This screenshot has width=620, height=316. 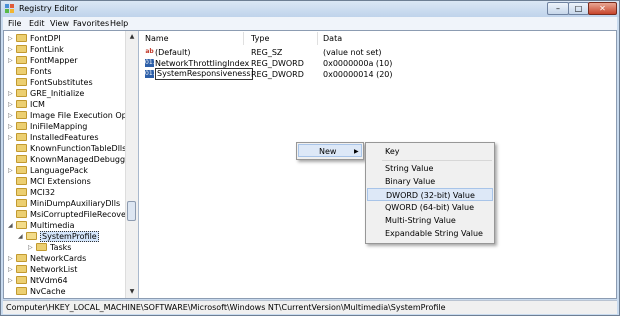 What do you see at coordinates (430, 194) in the screenshot?
I see `submenu-item-dword: DWORD (32-bit) Value` at bounding box center [430, 194].